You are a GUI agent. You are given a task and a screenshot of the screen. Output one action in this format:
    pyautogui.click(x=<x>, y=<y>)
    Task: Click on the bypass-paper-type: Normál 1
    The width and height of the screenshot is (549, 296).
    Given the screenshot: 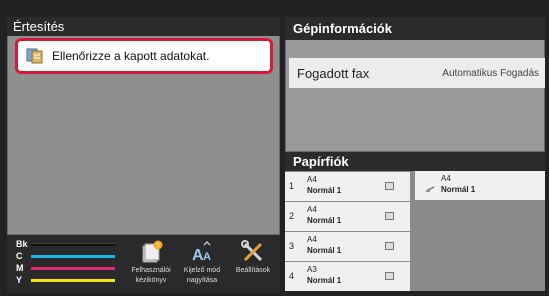 What is the action you would take?
    pyautogui.click(x=458, y=189)
    